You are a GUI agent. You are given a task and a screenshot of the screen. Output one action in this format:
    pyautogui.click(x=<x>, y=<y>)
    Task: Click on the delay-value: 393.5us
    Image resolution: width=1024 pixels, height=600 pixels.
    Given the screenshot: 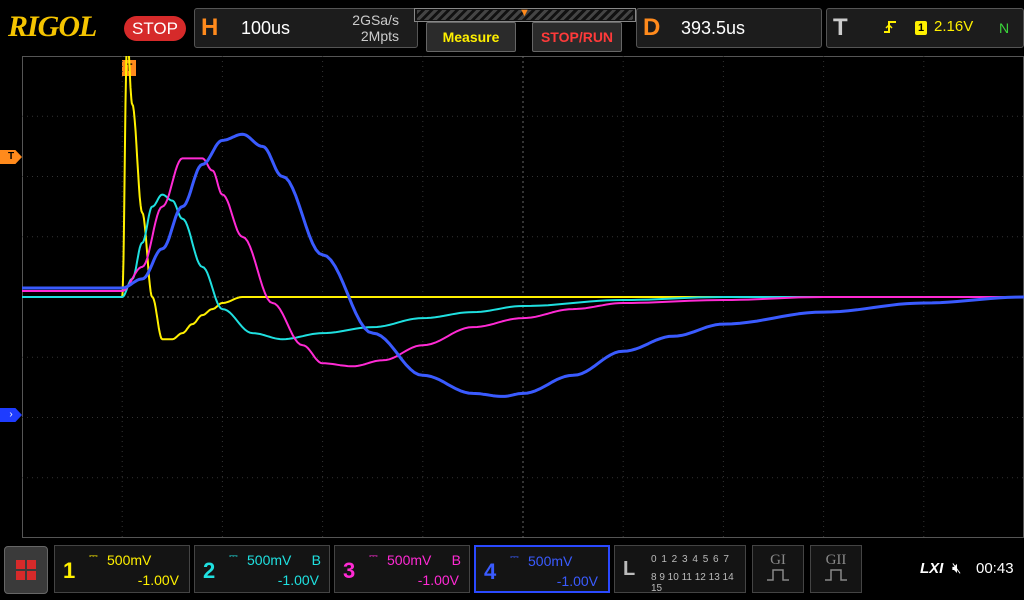 What is the action you would take?
    pyautogui.click(x=713, y=28)
    